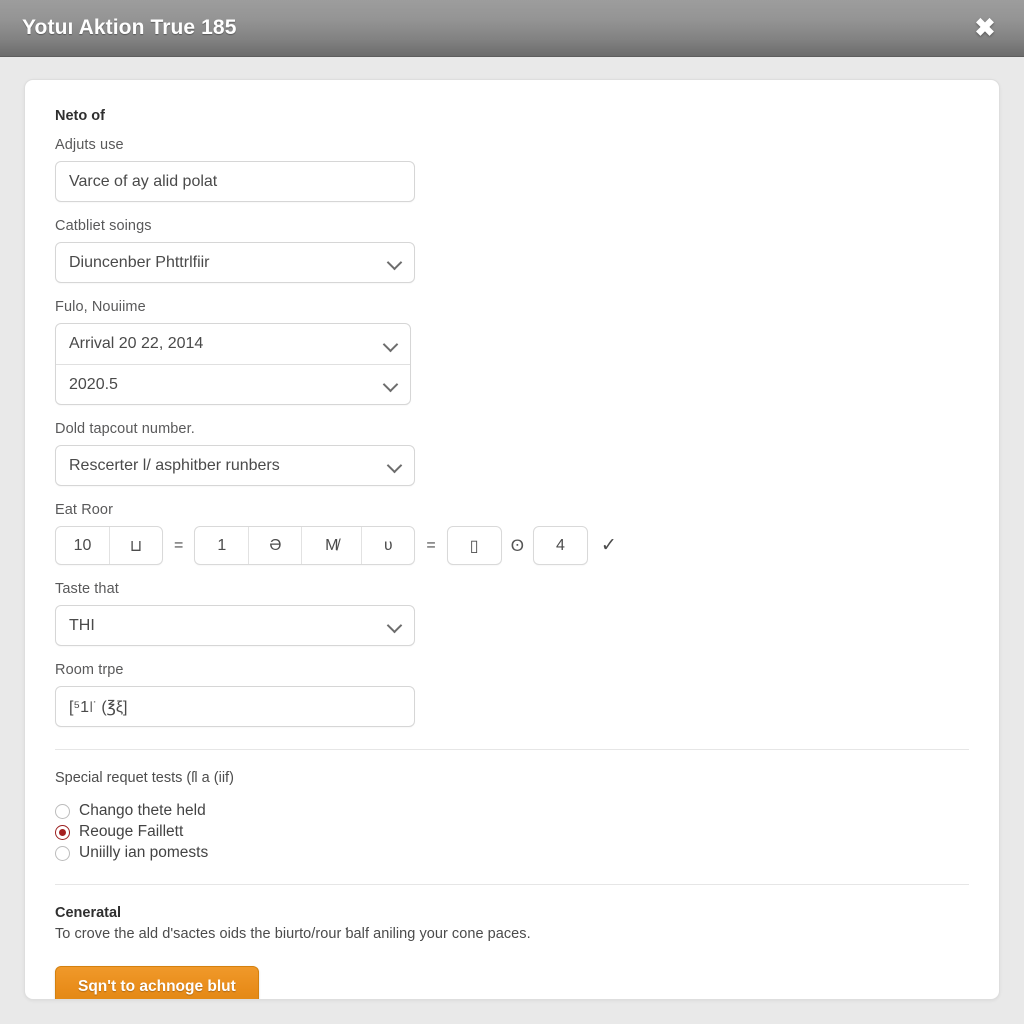 Image resolution: width=1024 pixels, height=1024 pixels. What do you see at coordinates (431, 545) in the screenshot?
I see `equals-sign-2: =` at bounding box center [431, 545].